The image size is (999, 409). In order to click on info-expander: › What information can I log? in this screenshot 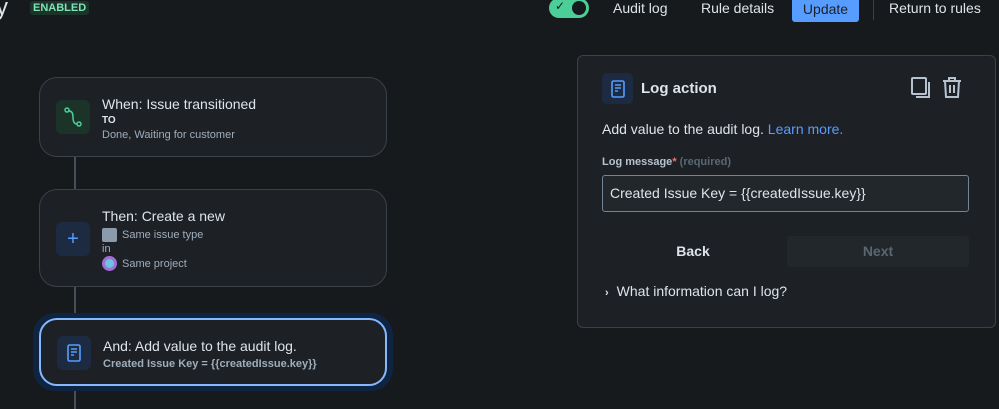, I will do `click(696, 291)`.